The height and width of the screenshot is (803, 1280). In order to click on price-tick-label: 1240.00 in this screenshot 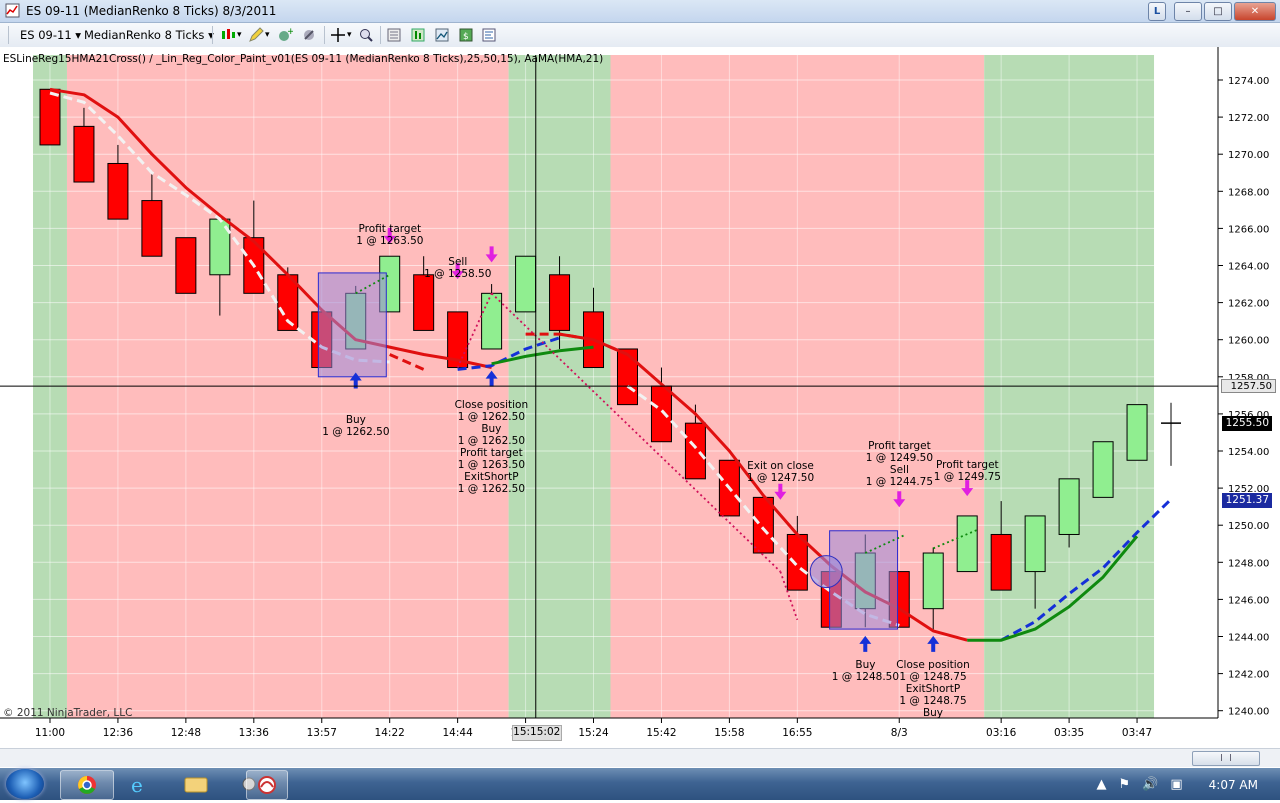, I will do `click(1248, 712)`.